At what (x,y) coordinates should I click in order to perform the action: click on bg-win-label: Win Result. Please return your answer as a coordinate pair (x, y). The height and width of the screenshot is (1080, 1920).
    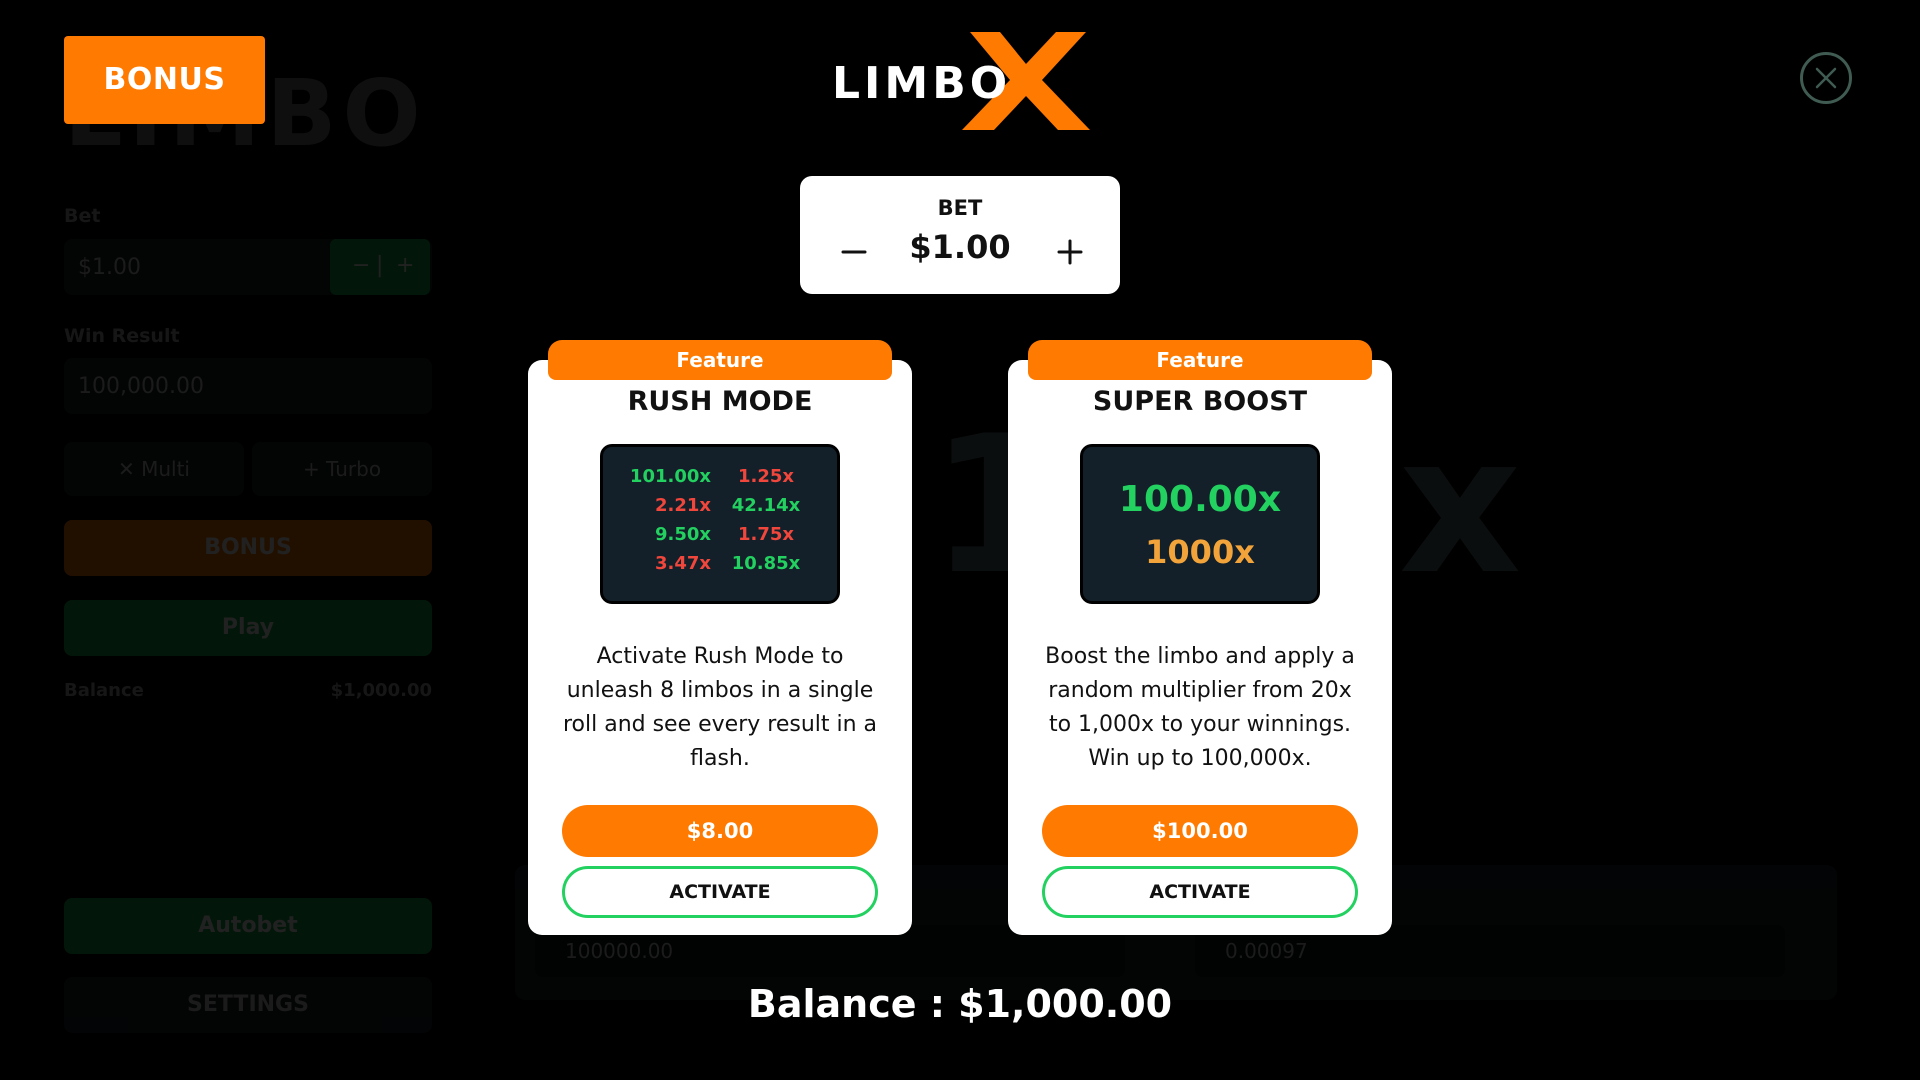
    Looking at the image, I should click on (122, 336).